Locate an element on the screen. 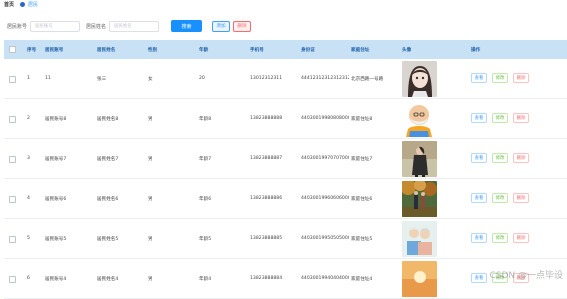  cell-account: 居民账号8 is located at coordinates (56, 119).